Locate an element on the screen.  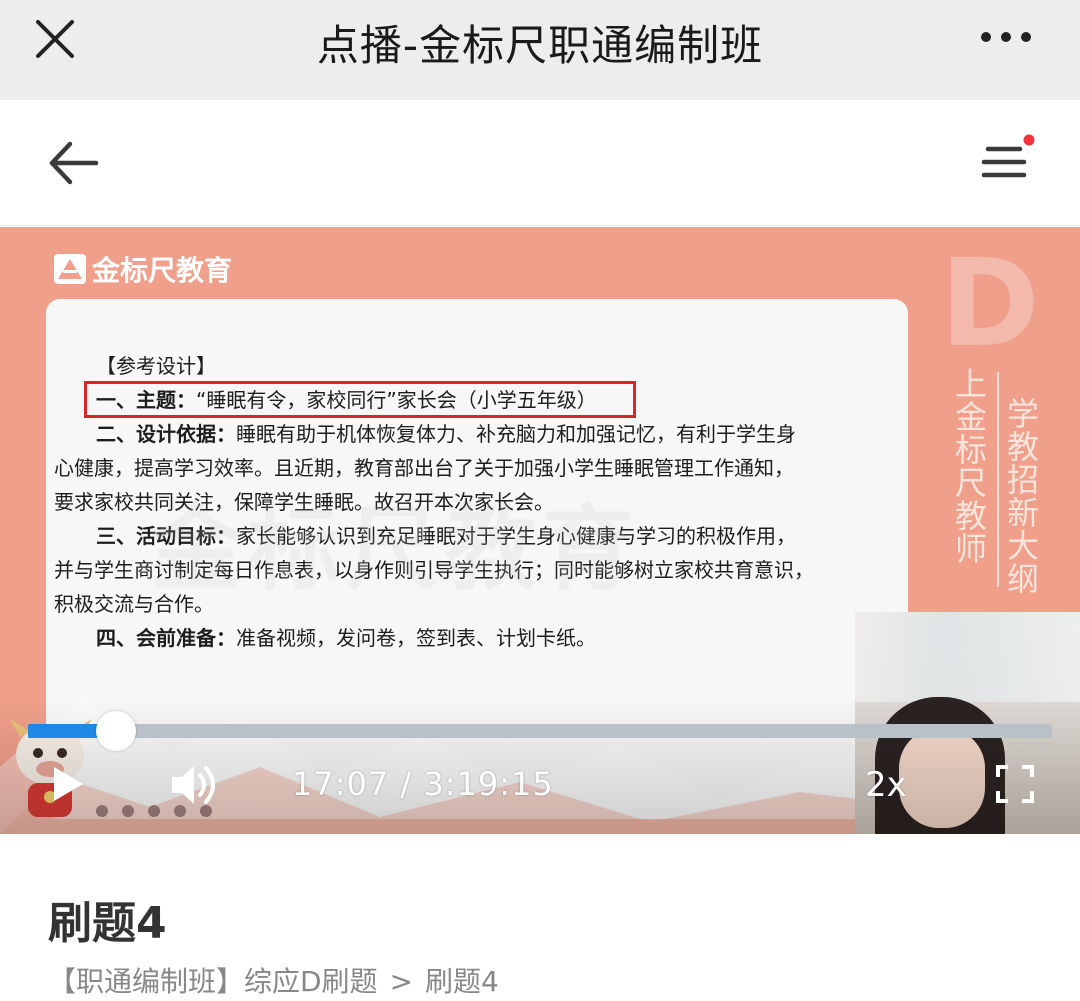
logo-mark-icon is located at coordinates (70, 269).